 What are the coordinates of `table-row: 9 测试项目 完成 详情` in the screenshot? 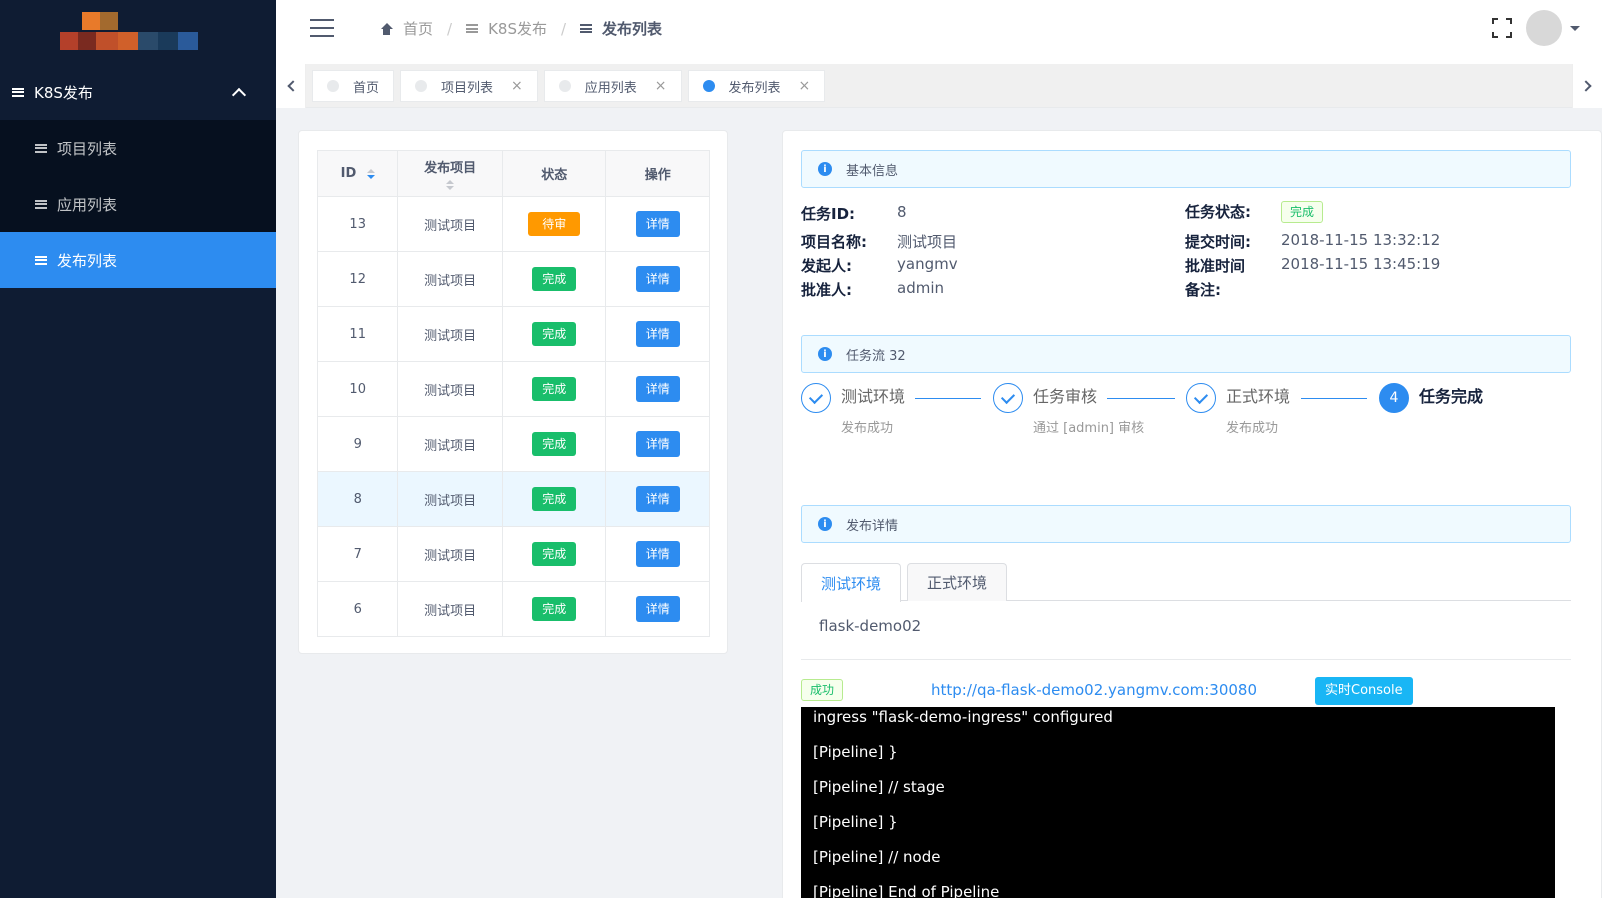 It's located at (513, 444).